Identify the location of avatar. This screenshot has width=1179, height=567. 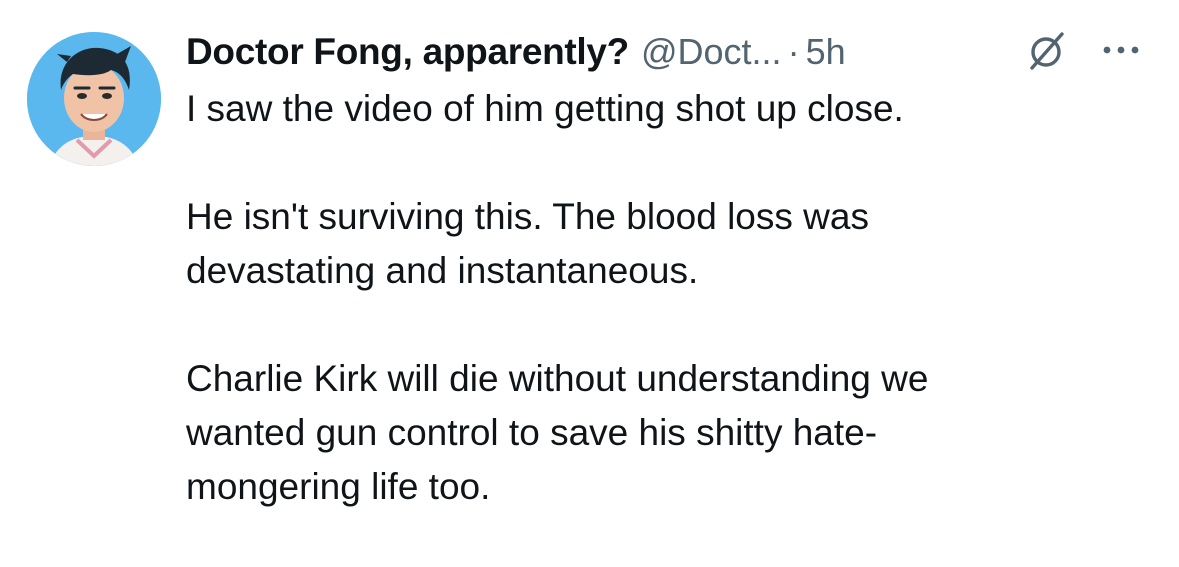
(94, 99).